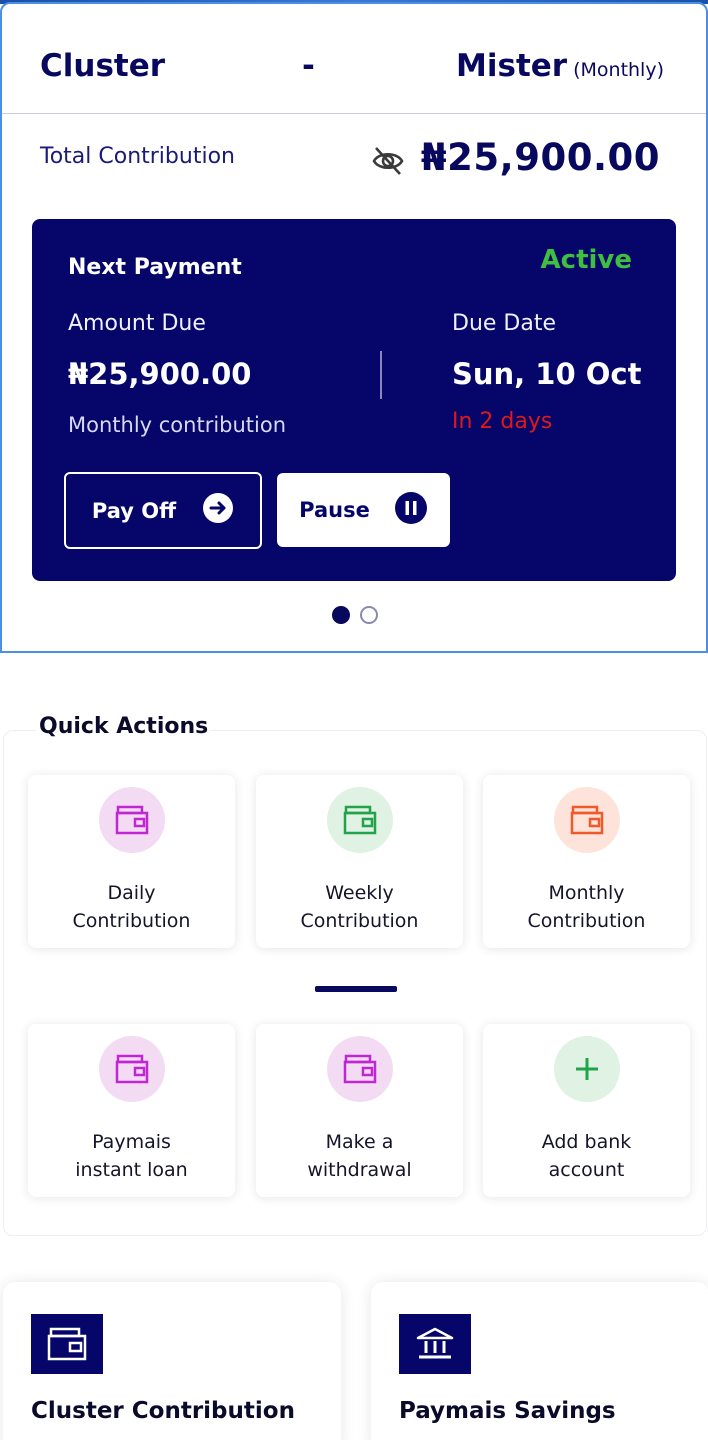  Describe the element at coordinates (137, 323) in the screenshot. I see `amount-due-label: Amount Due` at that location.